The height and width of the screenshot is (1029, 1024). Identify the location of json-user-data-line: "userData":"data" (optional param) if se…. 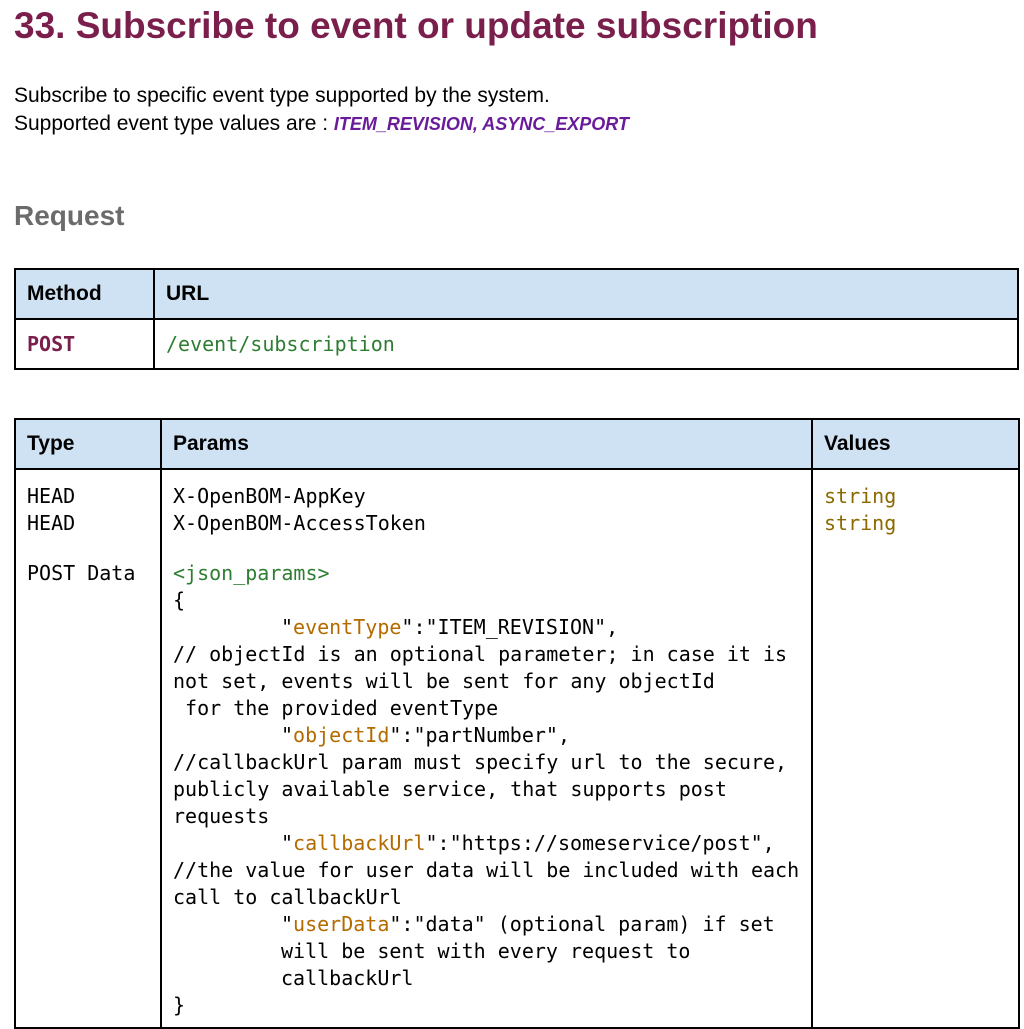
(486, 951).